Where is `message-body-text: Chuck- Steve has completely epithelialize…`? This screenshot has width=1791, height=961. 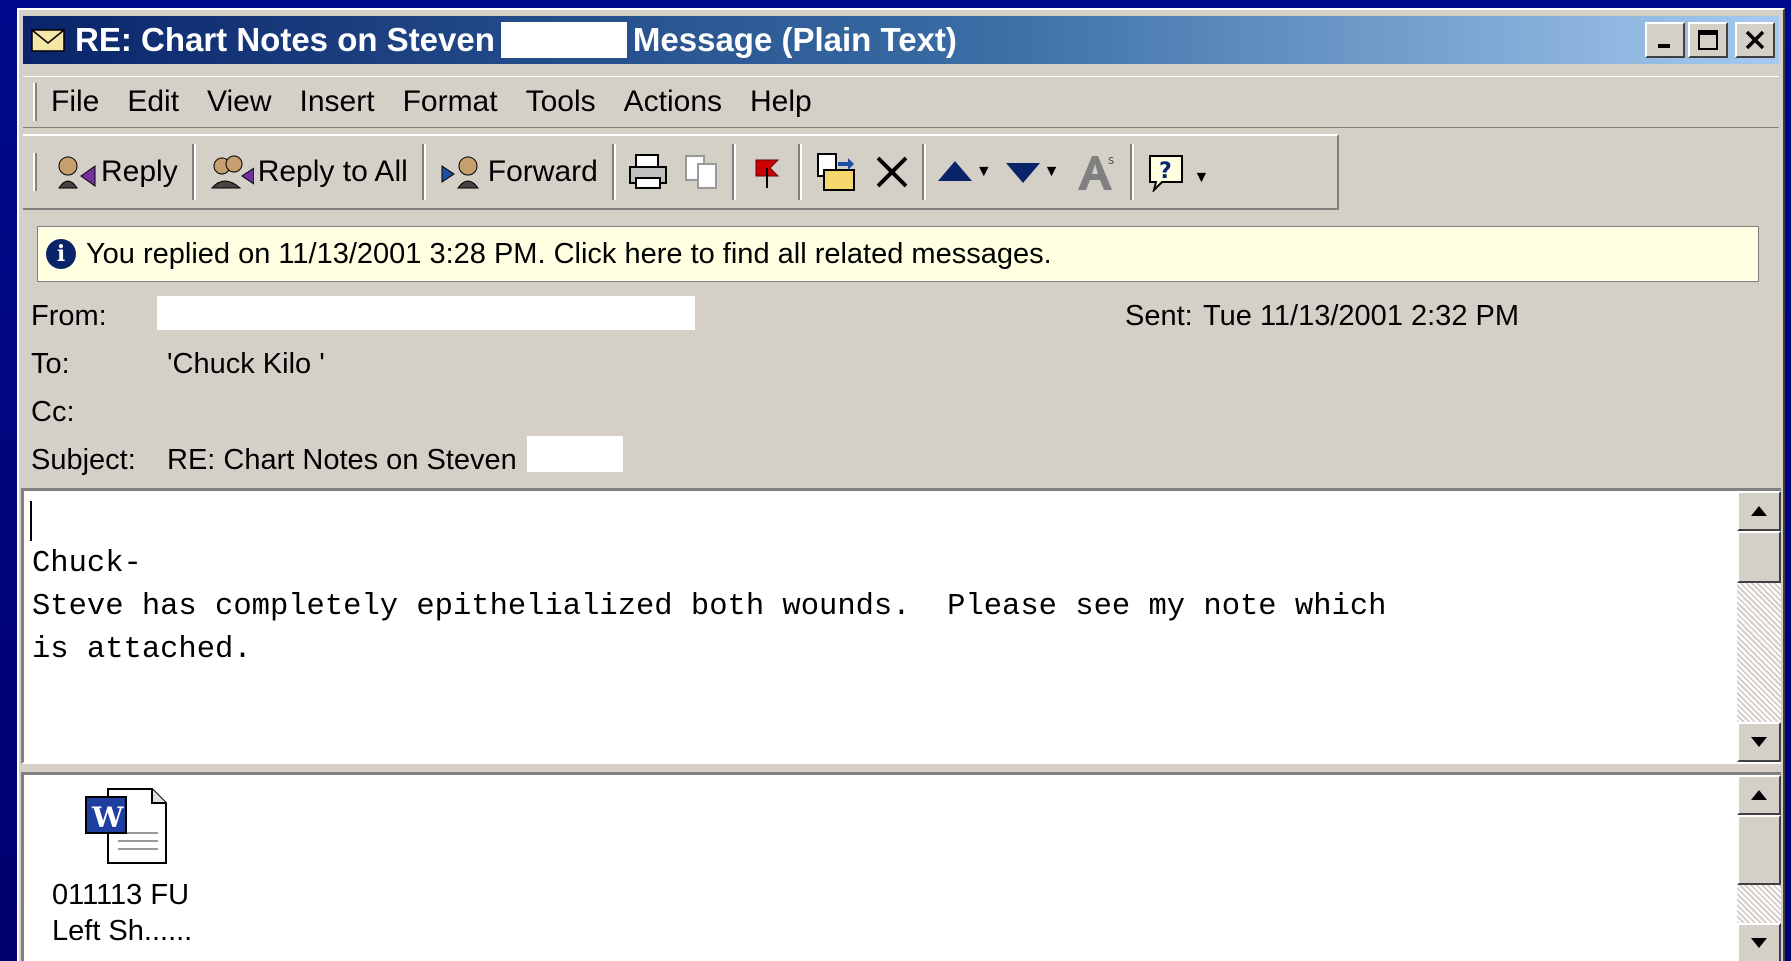
message-body-text: Chuck- Steve has completely epithelialize… is located at coordinates (709, 607).